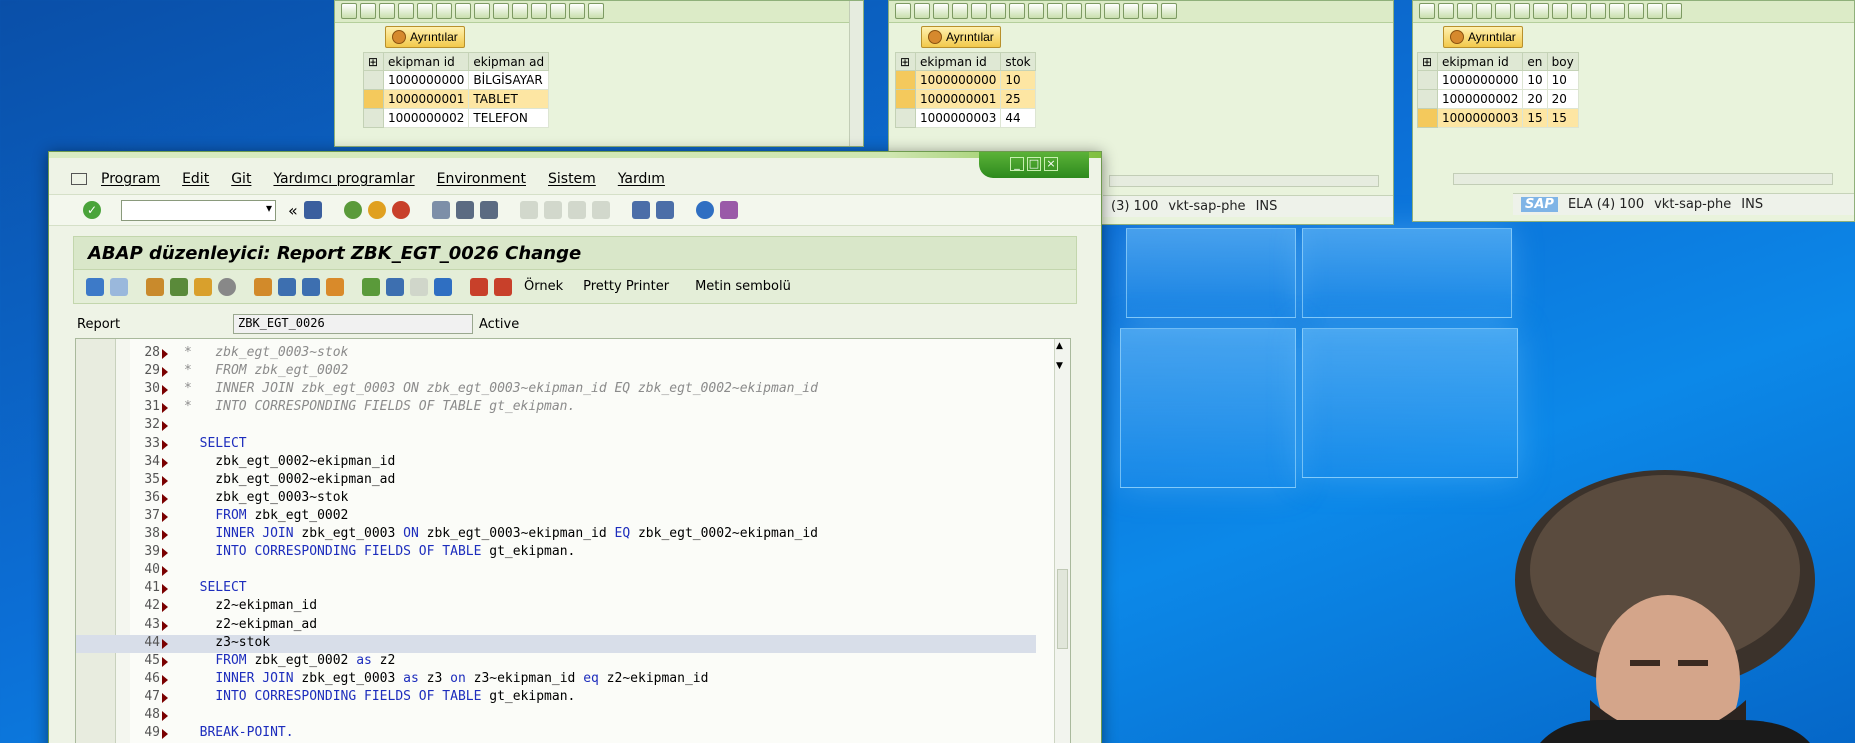 The width and height of the screenshot is (1855, 743). What do you see at coordinates (1018, 61) in the screenshot?
I see `column-header: stok` at bounding box center [1018, 61].